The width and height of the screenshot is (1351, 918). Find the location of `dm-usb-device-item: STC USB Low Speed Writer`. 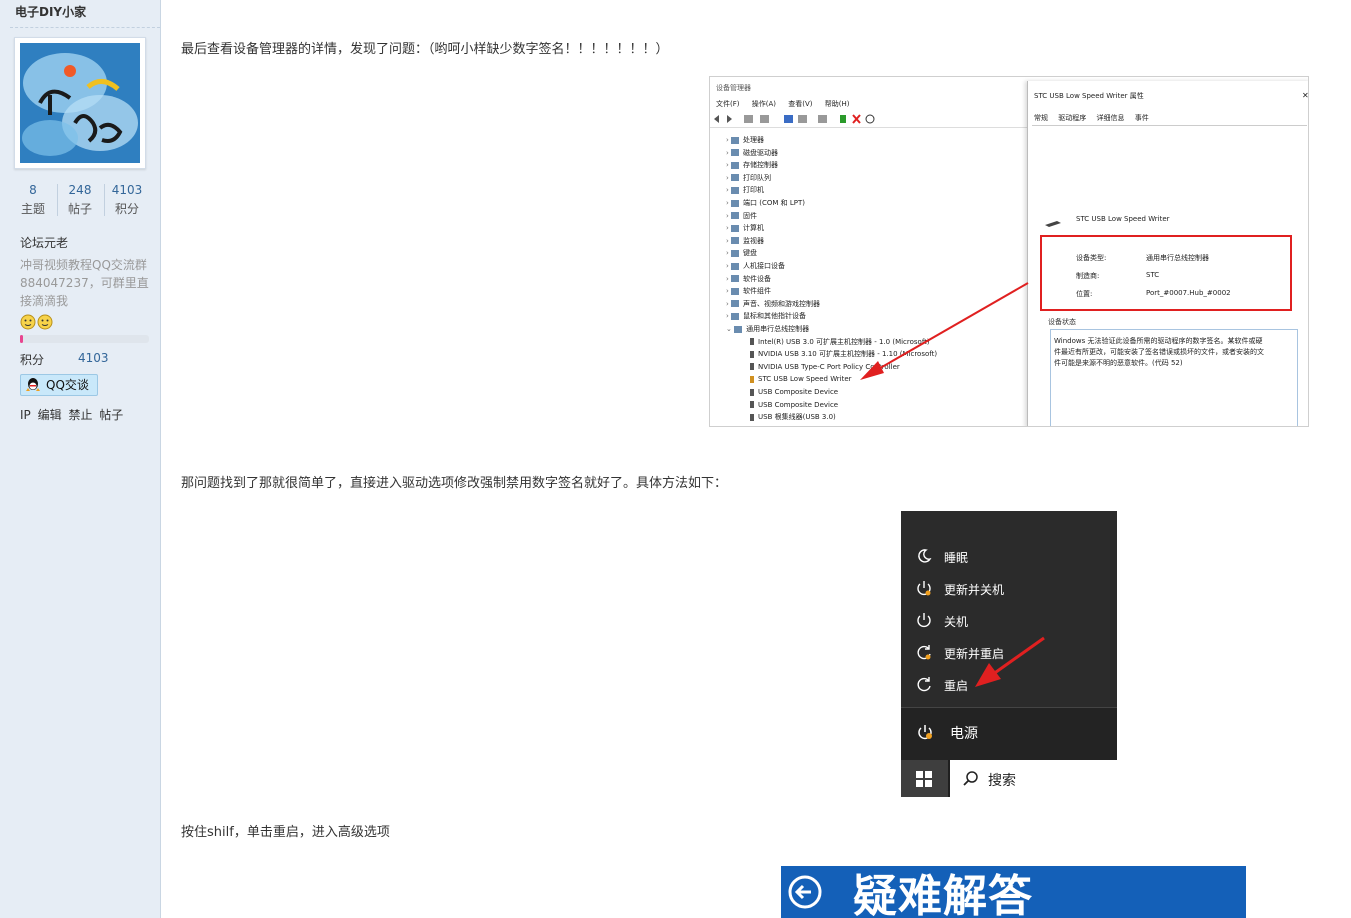

dm-usb-device-item: STC USB Low Speed Writer is located at coordinates (801, 379).